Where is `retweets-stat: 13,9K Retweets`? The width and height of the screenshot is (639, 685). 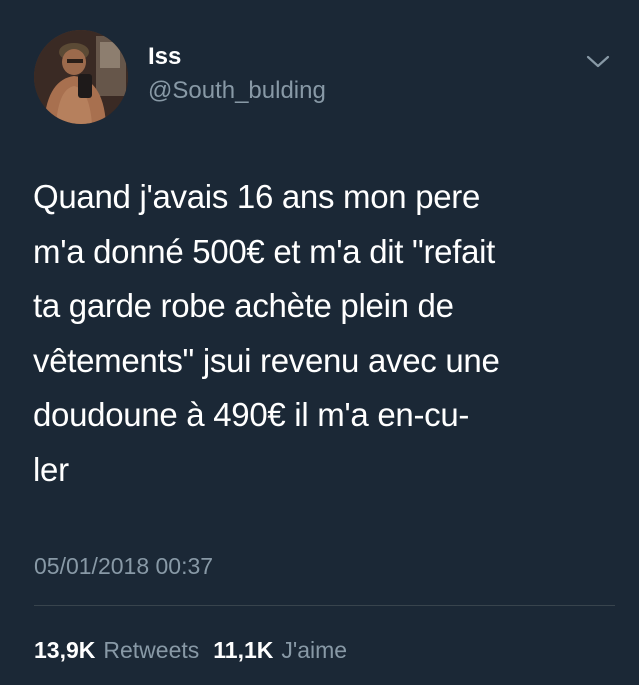
retweets-stat: 13,9K Retweets is located at coordinates (116, 650).